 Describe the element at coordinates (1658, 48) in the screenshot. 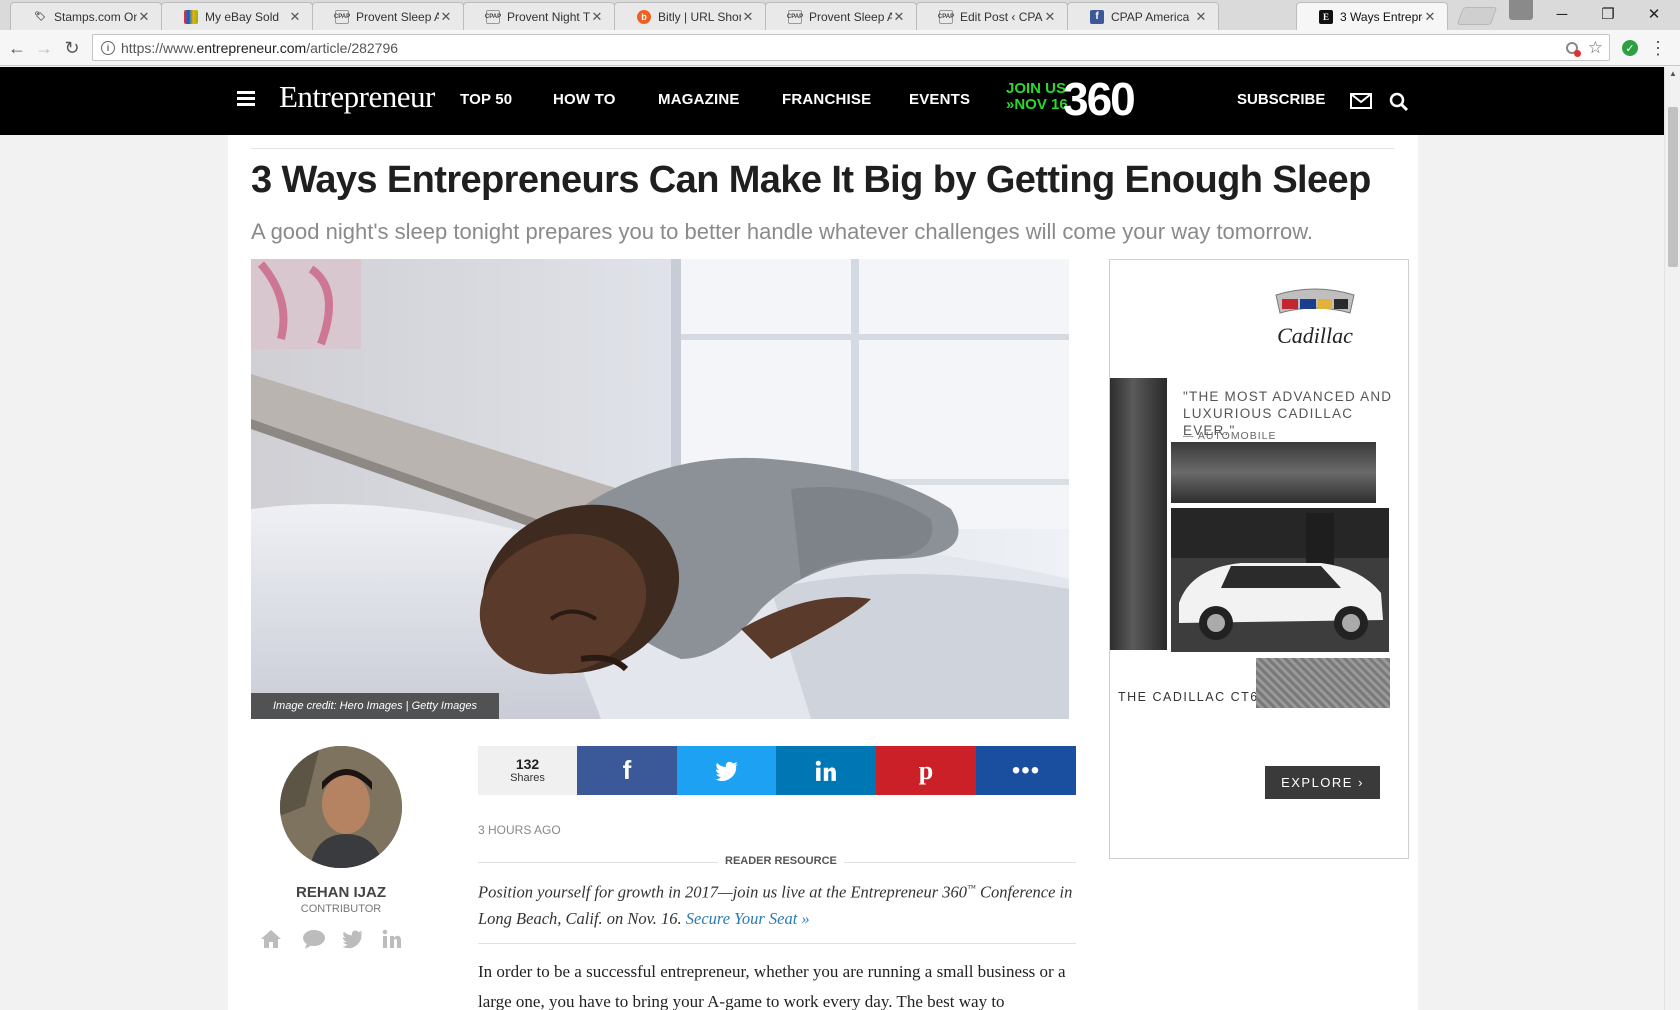

I see `browser-menu-icon: ⋮` at that location.